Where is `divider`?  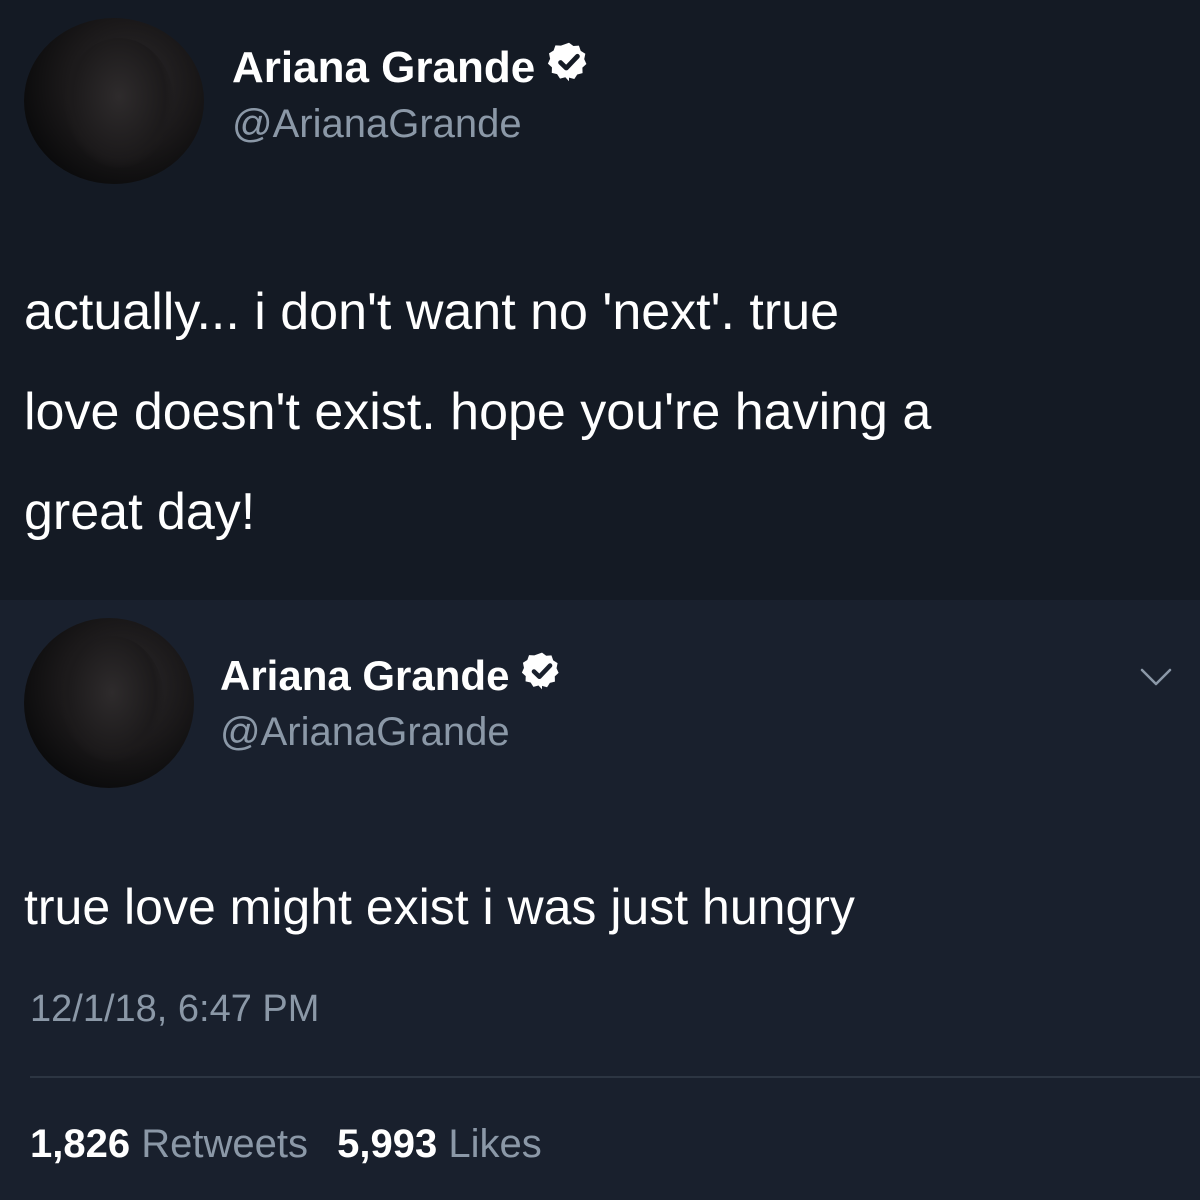
divider is located at coordinates (615, 1077).